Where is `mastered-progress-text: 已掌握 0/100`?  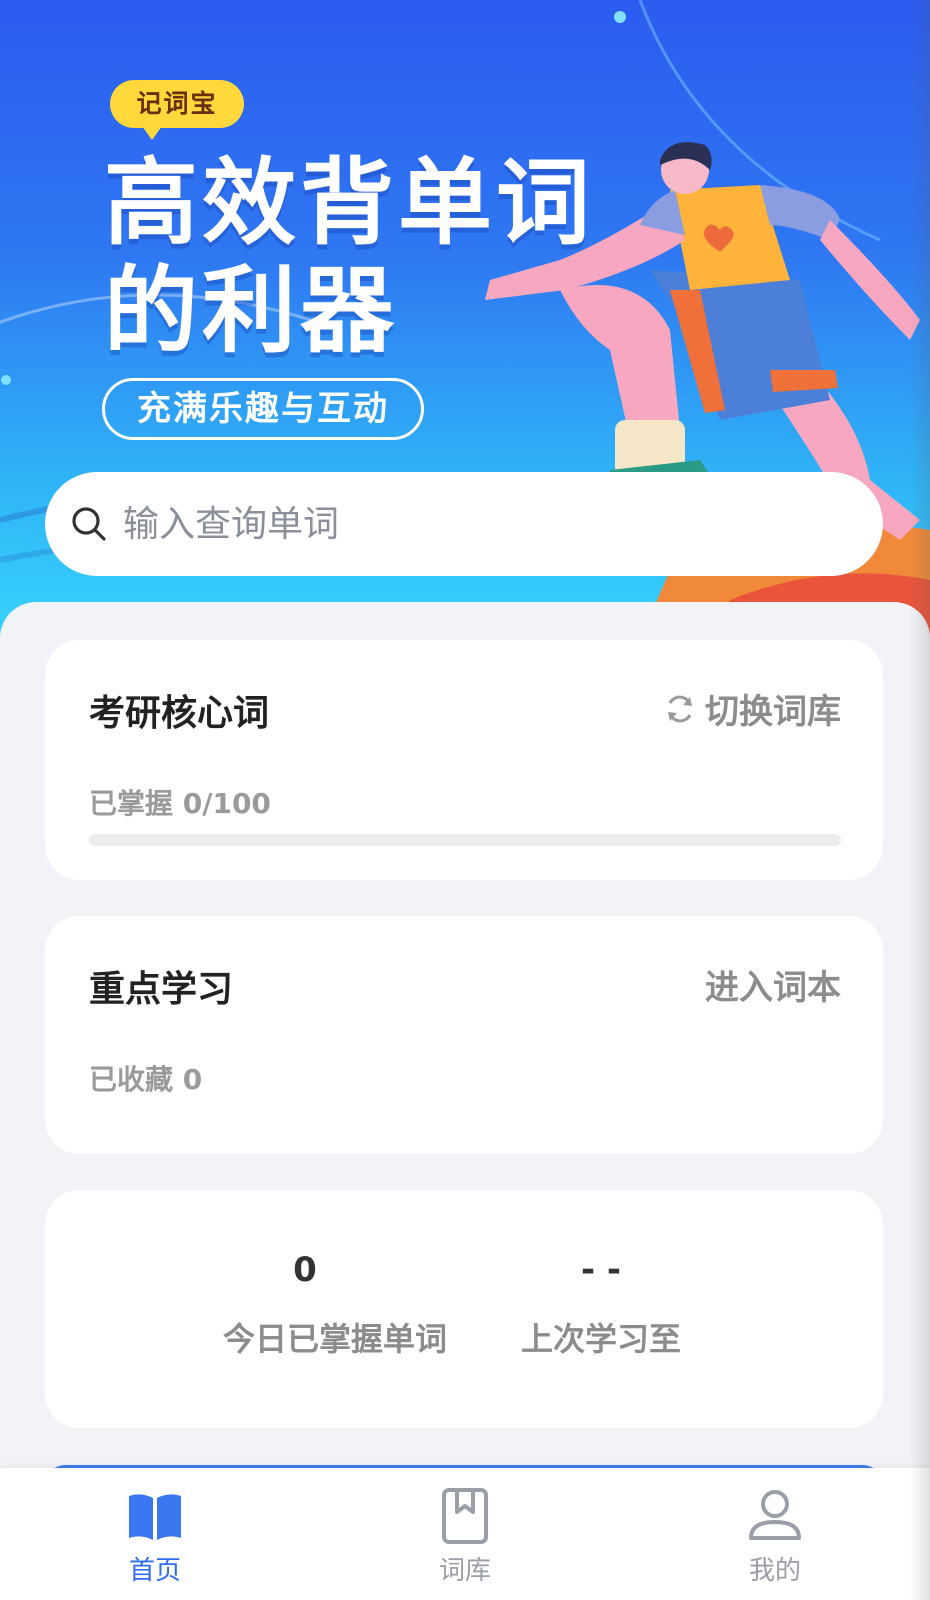
mastered-progress-text: 已掌握 0/100 is located at coordinates (180, 803).